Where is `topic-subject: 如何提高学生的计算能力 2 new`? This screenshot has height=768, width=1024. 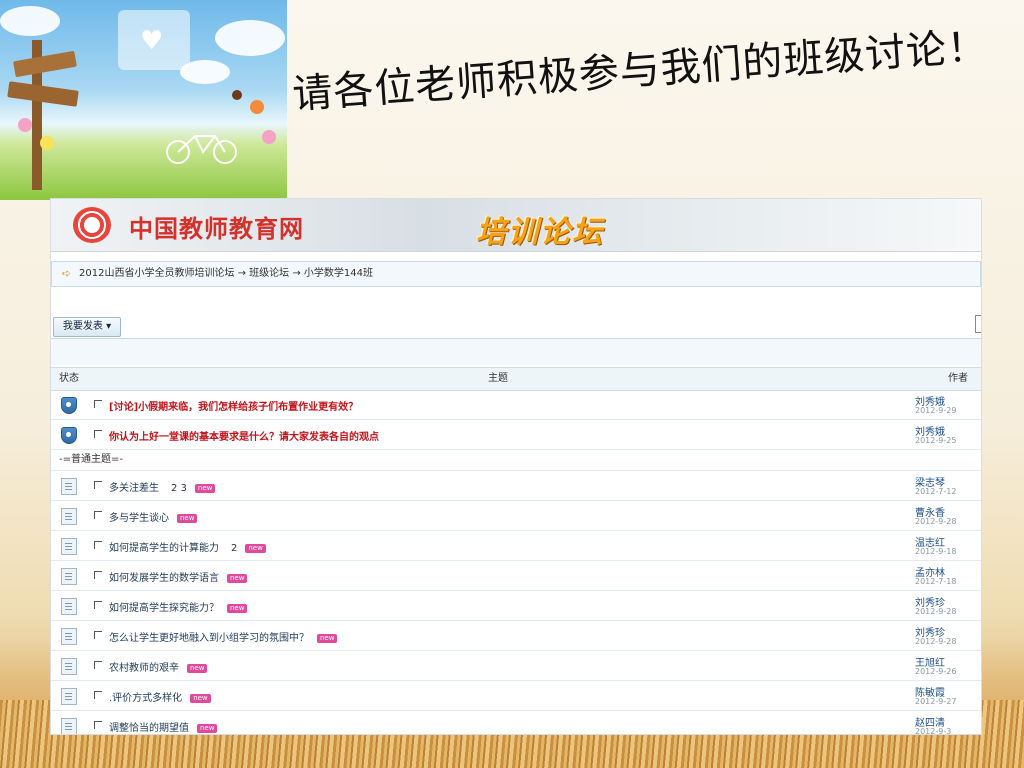
topic-subject: 如何提高学生的计算能力 2 new is located at coordinates (187, 546).